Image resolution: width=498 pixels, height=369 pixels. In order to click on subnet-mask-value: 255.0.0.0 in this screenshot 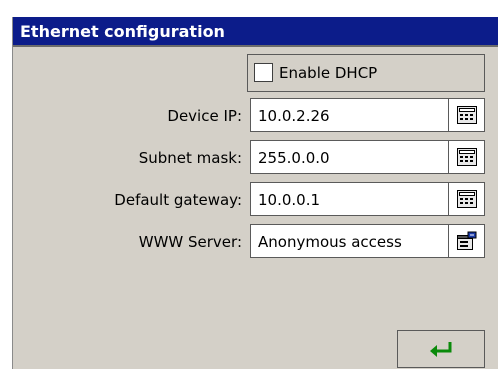, I will do `click(294, 158)`.